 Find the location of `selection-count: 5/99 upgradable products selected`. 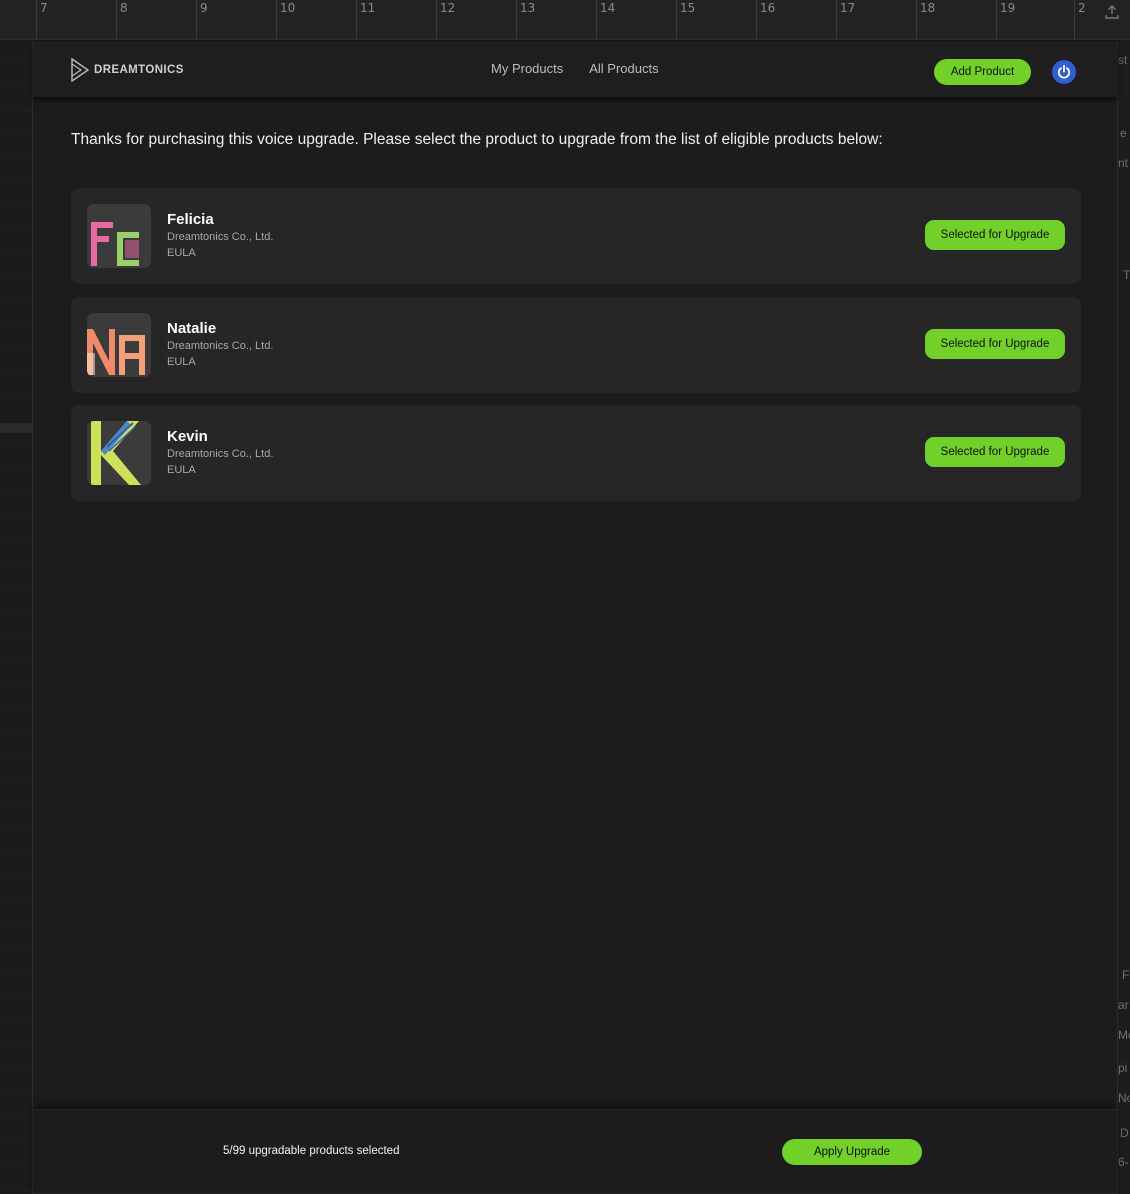

selection-count: 5/99 upgradable products selected is located at coordinates (311, 1151).